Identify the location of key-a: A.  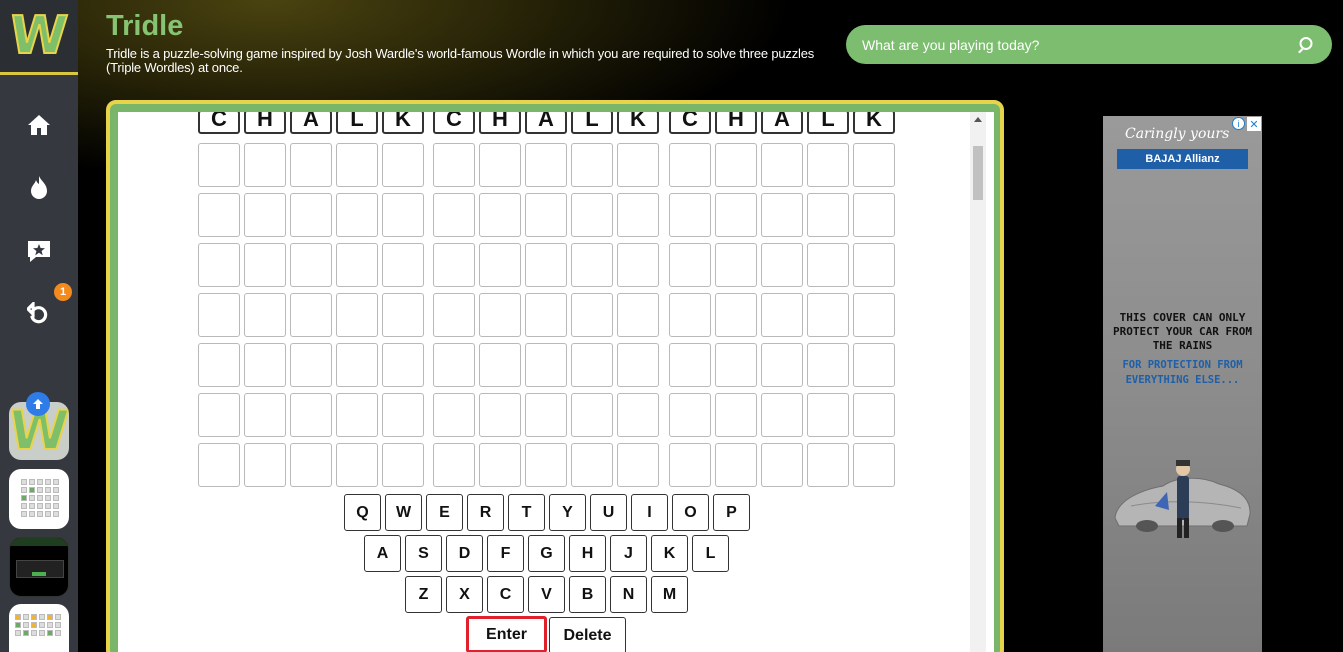
(382, 553).